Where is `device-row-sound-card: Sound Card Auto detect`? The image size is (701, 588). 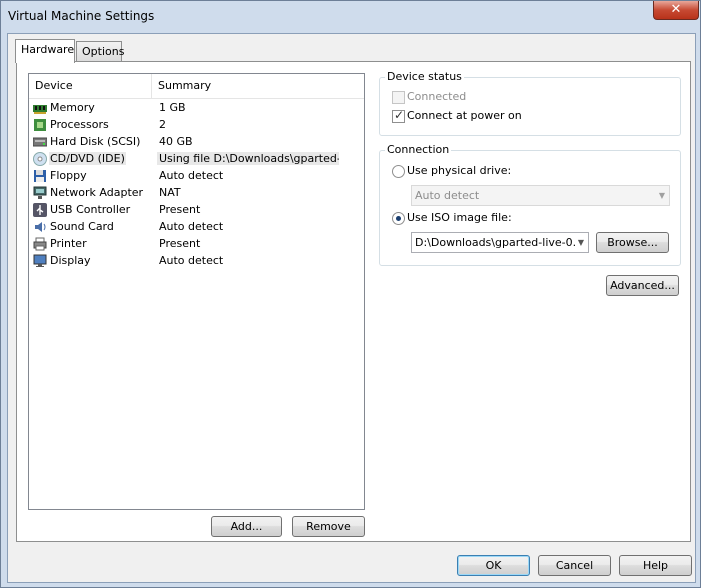
device-row-sound-card: Sound Card Auto detect is located at coordinates (196, 227).